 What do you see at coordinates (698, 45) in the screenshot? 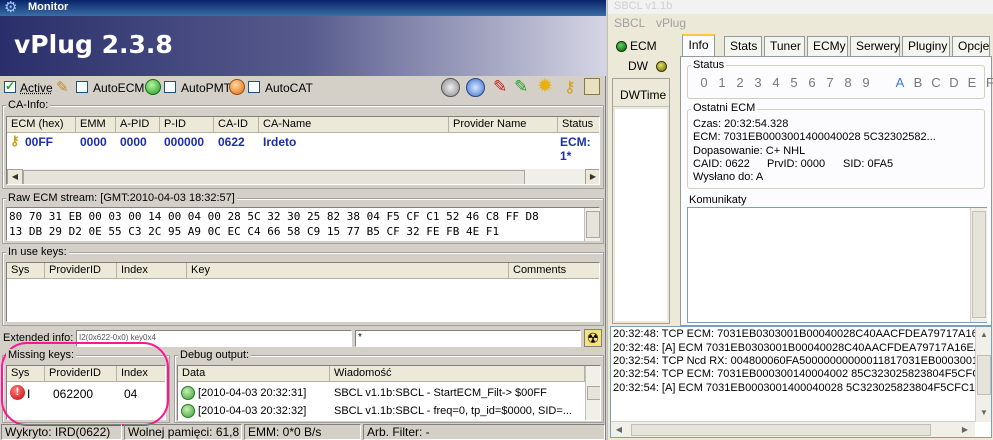
I see `tab-info: Info` at bounding box center [698, 45].